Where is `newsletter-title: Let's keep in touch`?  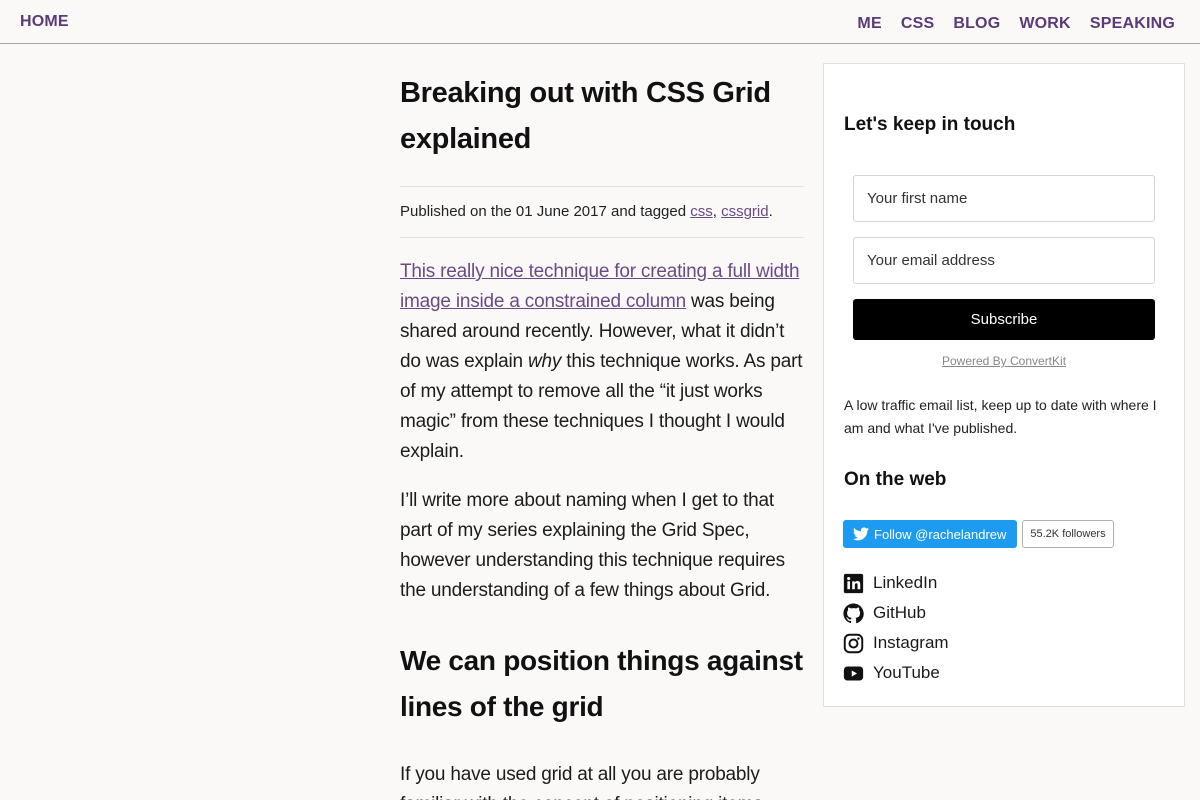
newsletter-title: Let's keep in touch is located at coordinates (930, 124).